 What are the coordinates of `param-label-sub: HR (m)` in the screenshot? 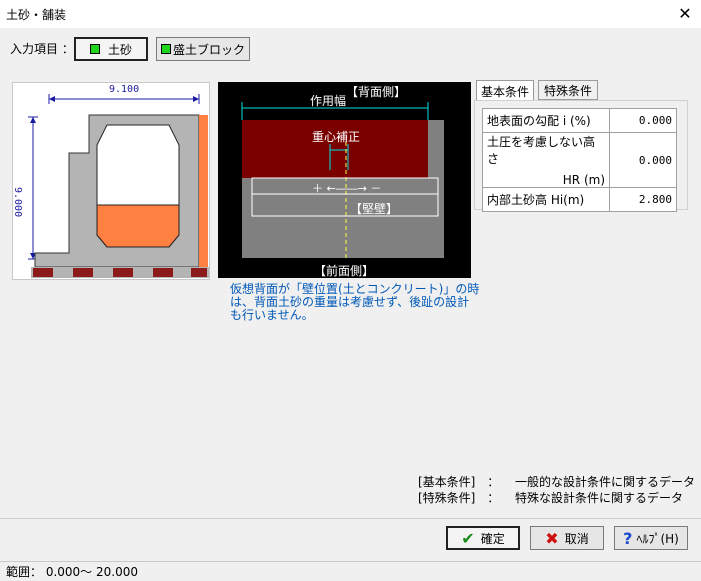 It's located at (583, 180).